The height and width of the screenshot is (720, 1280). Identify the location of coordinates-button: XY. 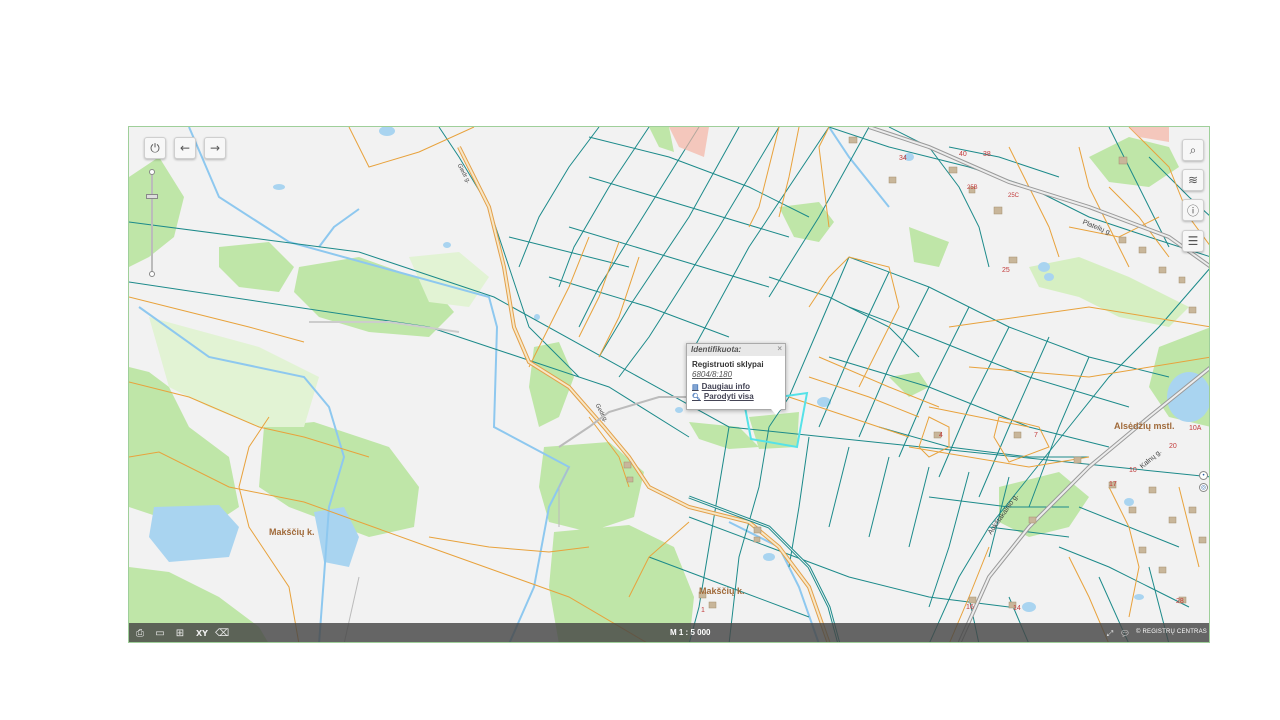
(202, 633).